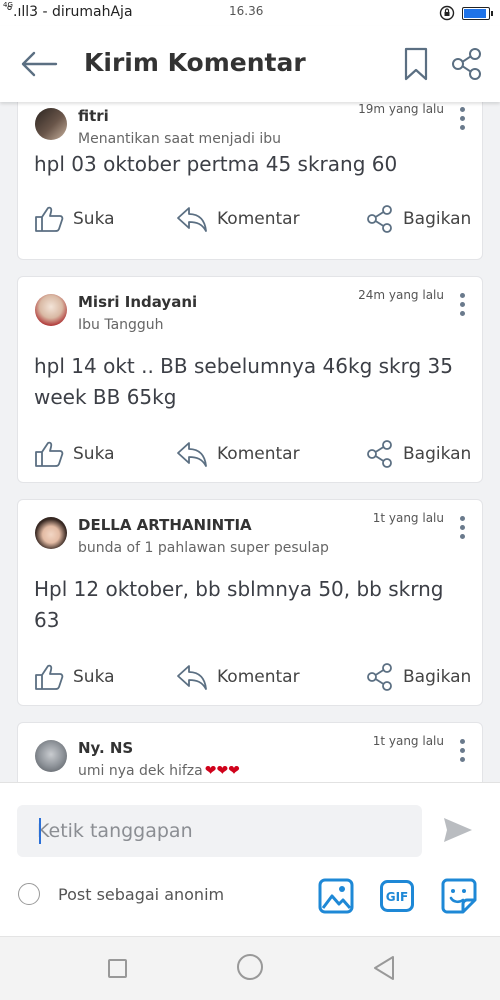 The width and height of the screenshot is (500, 1000). I want to click on battery-icon, so click(477, 13).